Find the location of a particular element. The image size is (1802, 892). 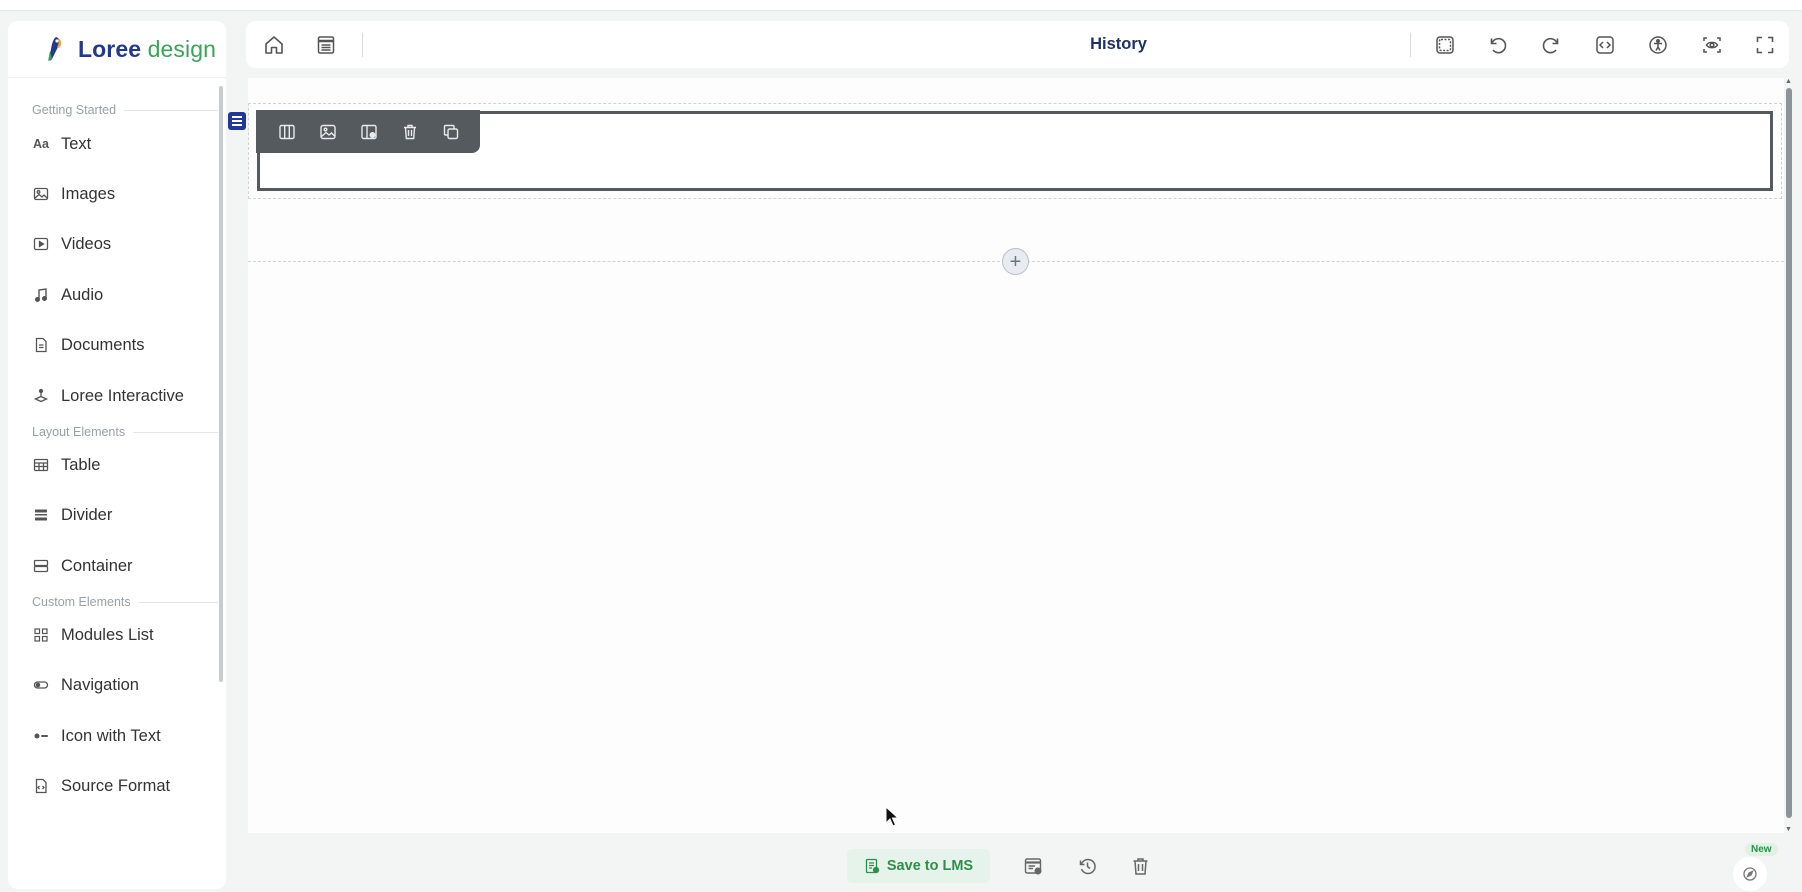

section-layout-elements: Layout Elements is located at coordinates (125, 432).